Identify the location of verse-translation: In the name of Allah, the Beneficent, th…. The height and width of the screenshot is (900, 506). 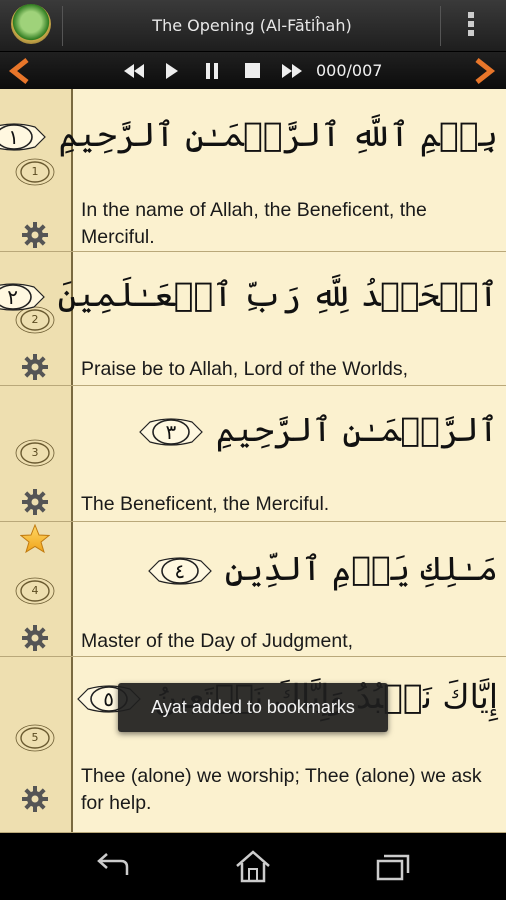
(254, 223).